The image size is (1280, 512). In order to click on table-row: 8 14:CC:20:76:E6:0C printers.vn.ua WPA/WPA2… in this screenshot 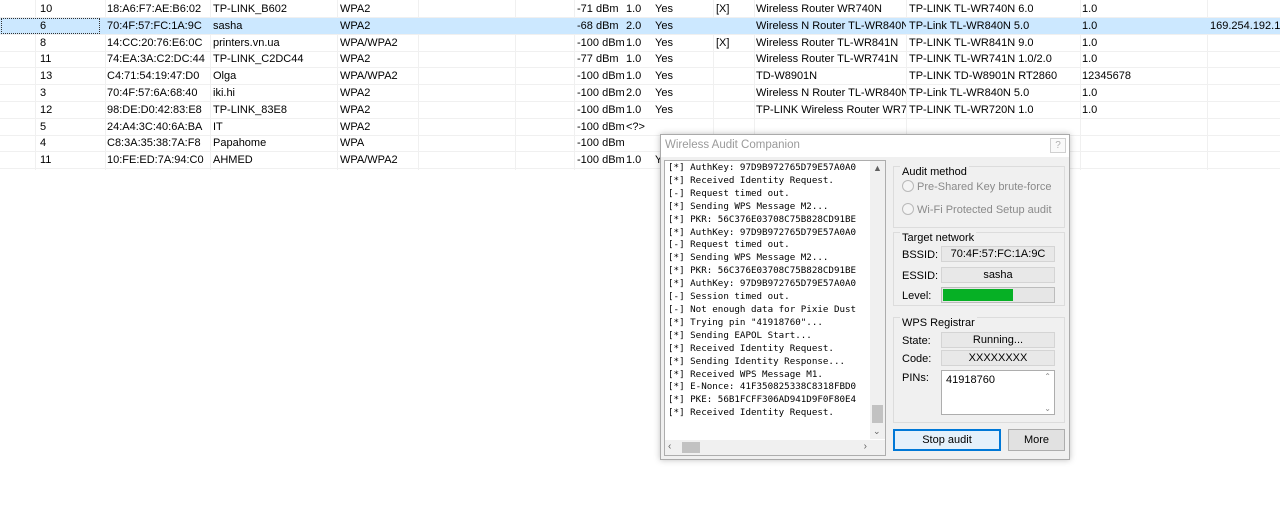, I will do `click(640, 43)`.